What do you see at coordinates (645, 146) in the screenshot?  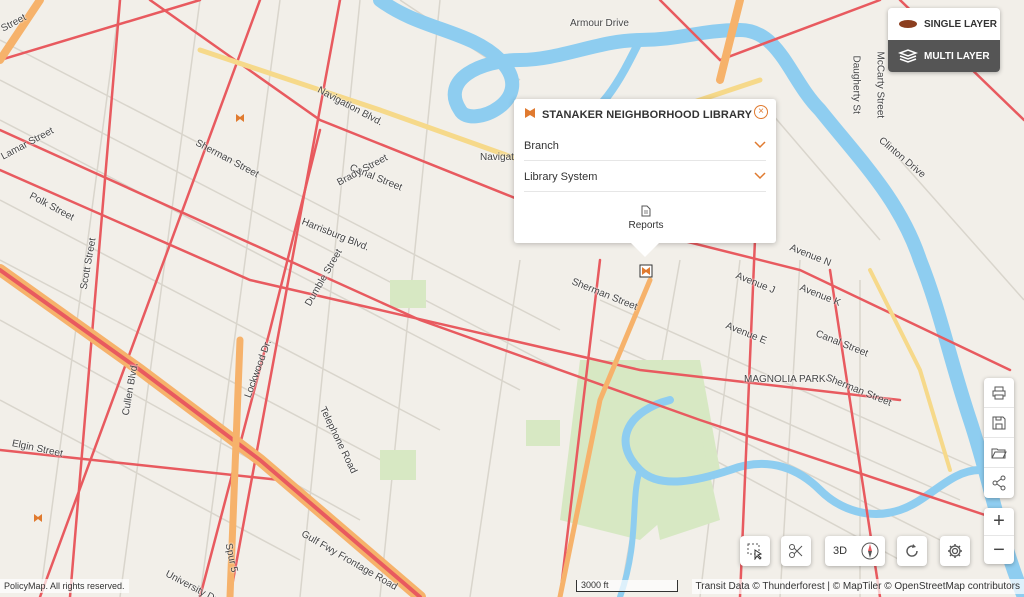 I see `branch-row: Branch` at bounding box center [645, 146].